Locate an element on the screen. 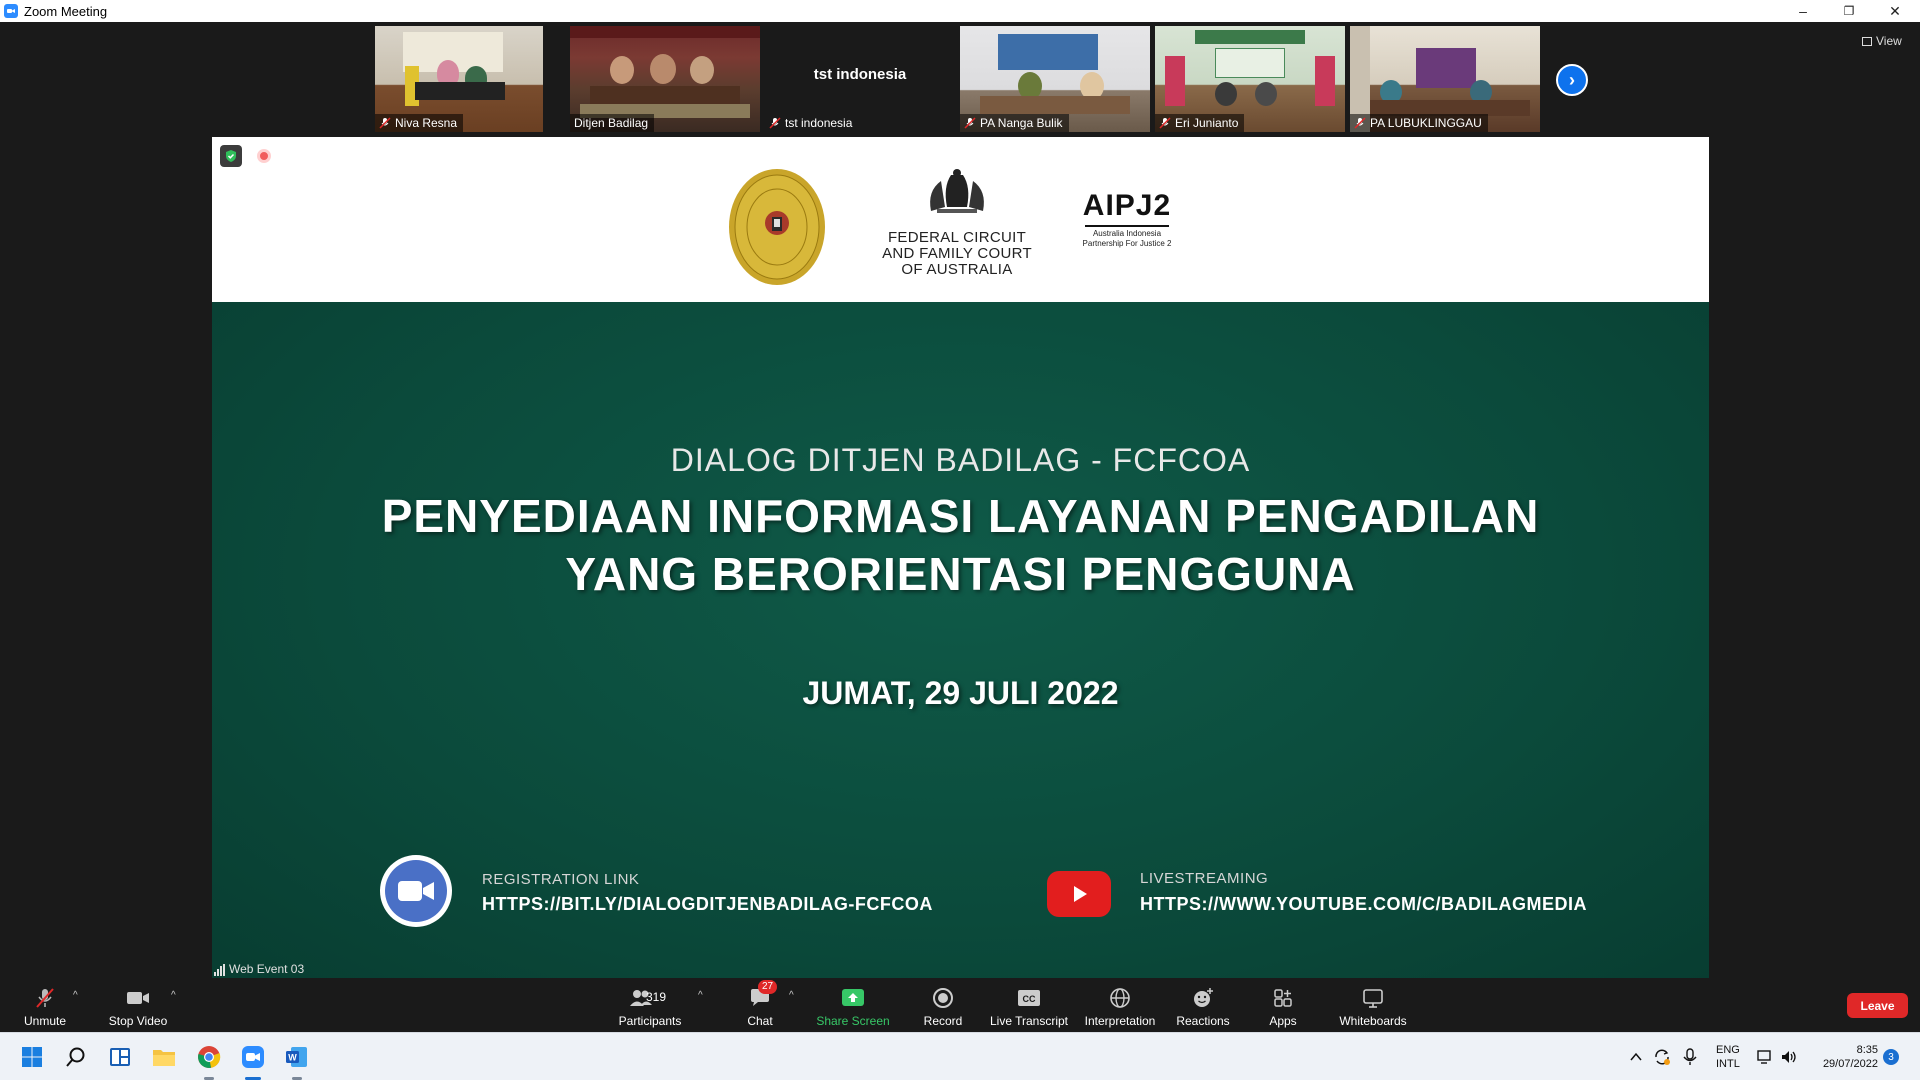  file-explorer-icon is located at coordinates (164, 1057).